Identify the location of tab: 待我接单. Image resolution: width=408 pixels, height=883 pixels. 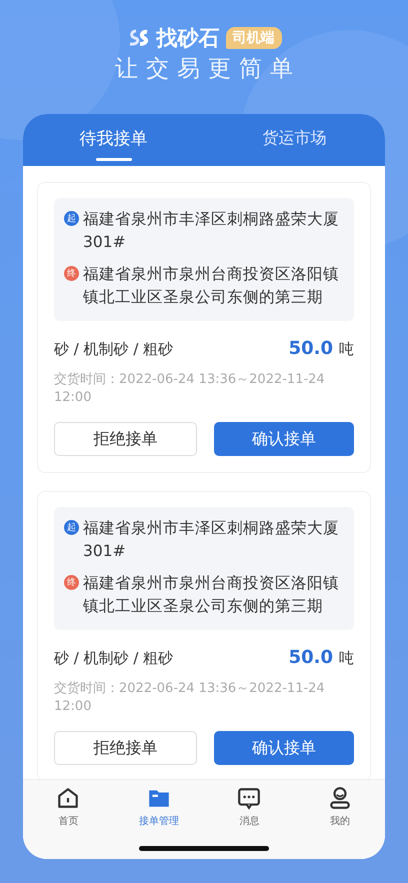
(113, 140).